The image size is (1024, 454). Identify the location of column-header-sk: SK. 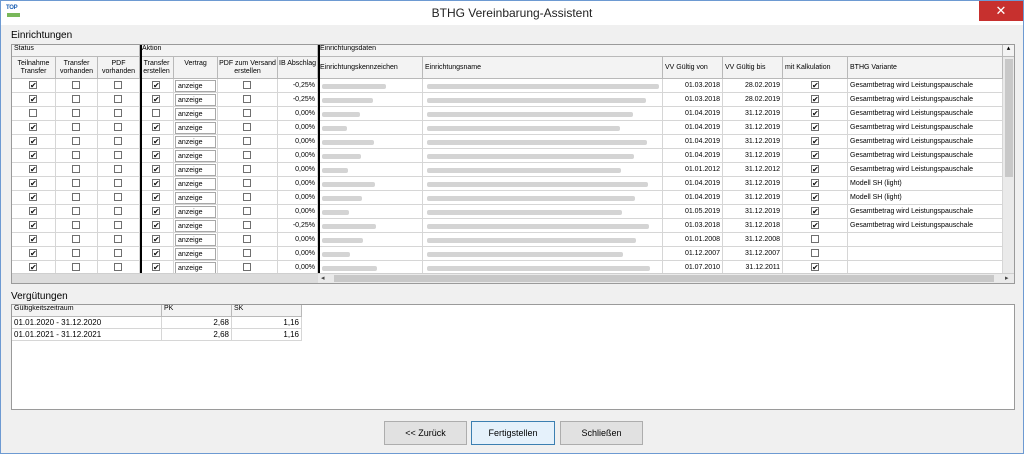
(267, 311).